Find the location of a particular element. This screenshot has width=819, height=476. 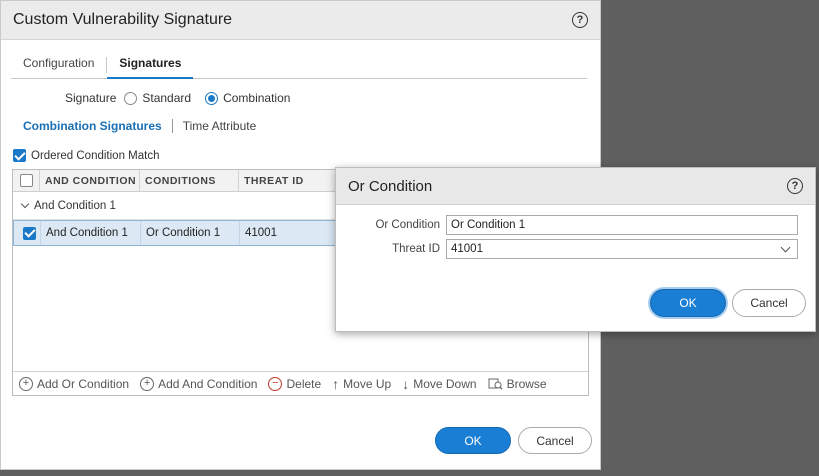

cancel-button: Cancel is located at coordinates (555, 440).